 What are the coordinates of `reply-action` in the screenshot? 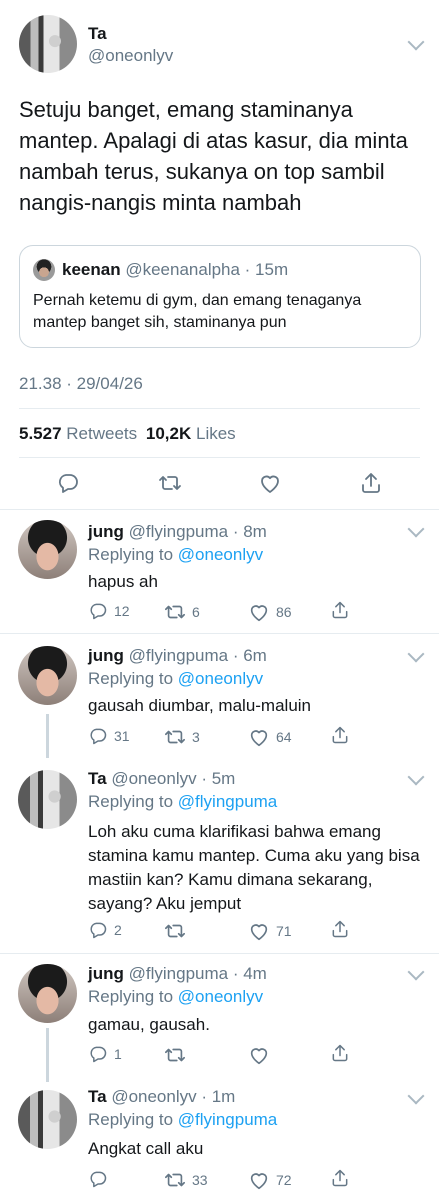 It's located at (101, 1179).